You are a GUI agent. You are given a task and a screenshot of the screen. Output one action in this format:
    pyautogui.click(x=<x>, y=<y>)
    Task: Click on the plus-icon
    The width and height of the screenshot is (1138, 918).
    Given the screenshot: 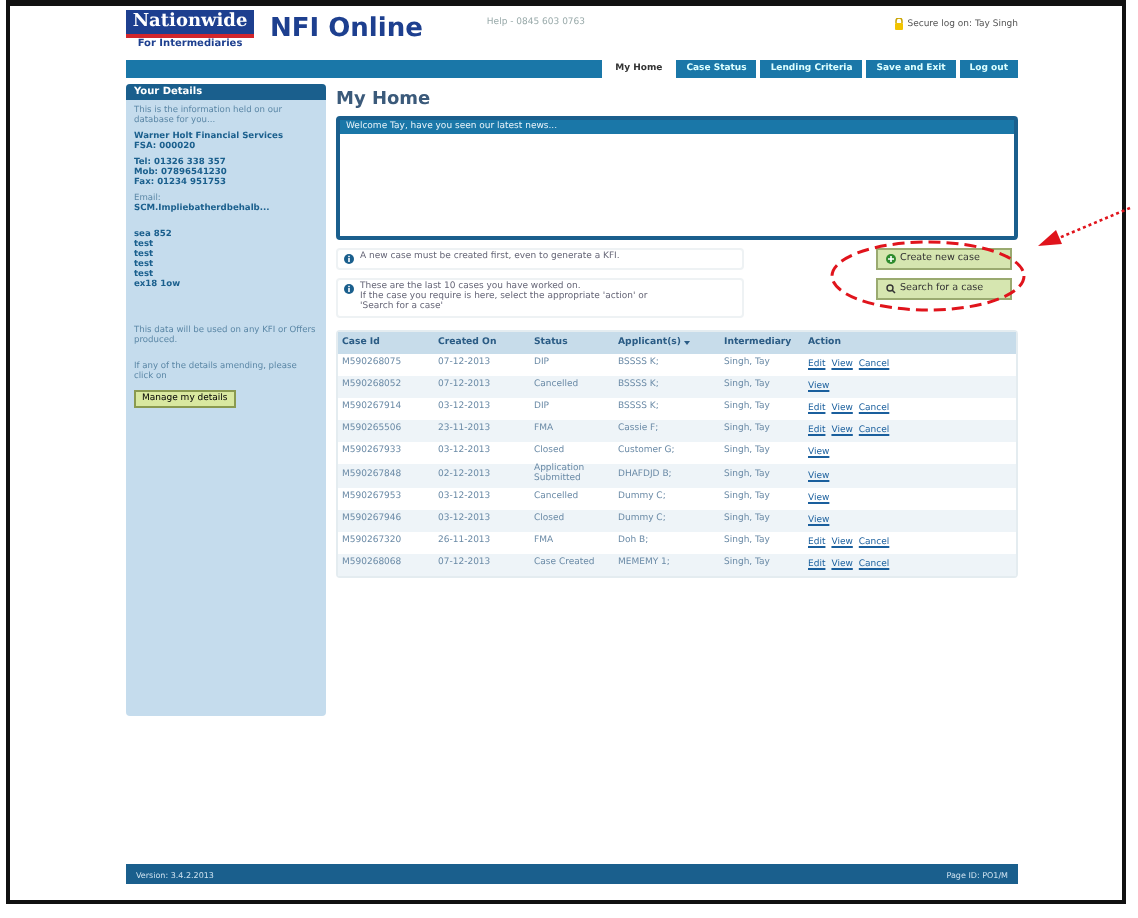 What is the action you would take?
    pyautogui.click(x=891, y=259)
    